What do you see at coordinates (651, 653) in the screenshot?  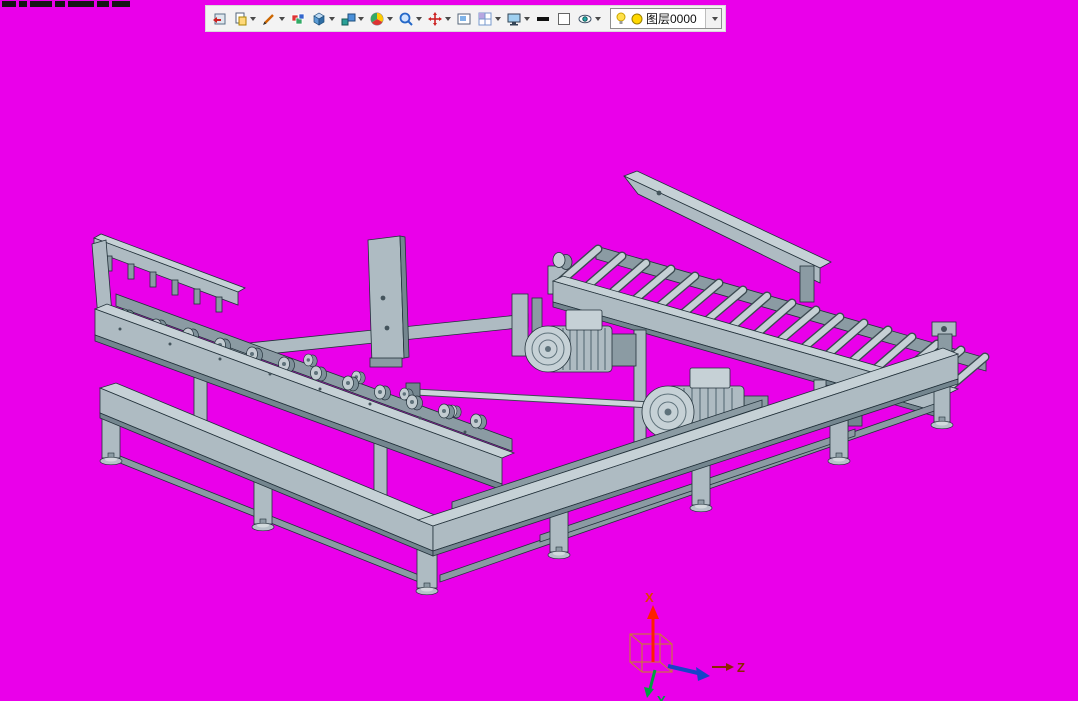 I see `origin-box` at bounding box center [651, 653].